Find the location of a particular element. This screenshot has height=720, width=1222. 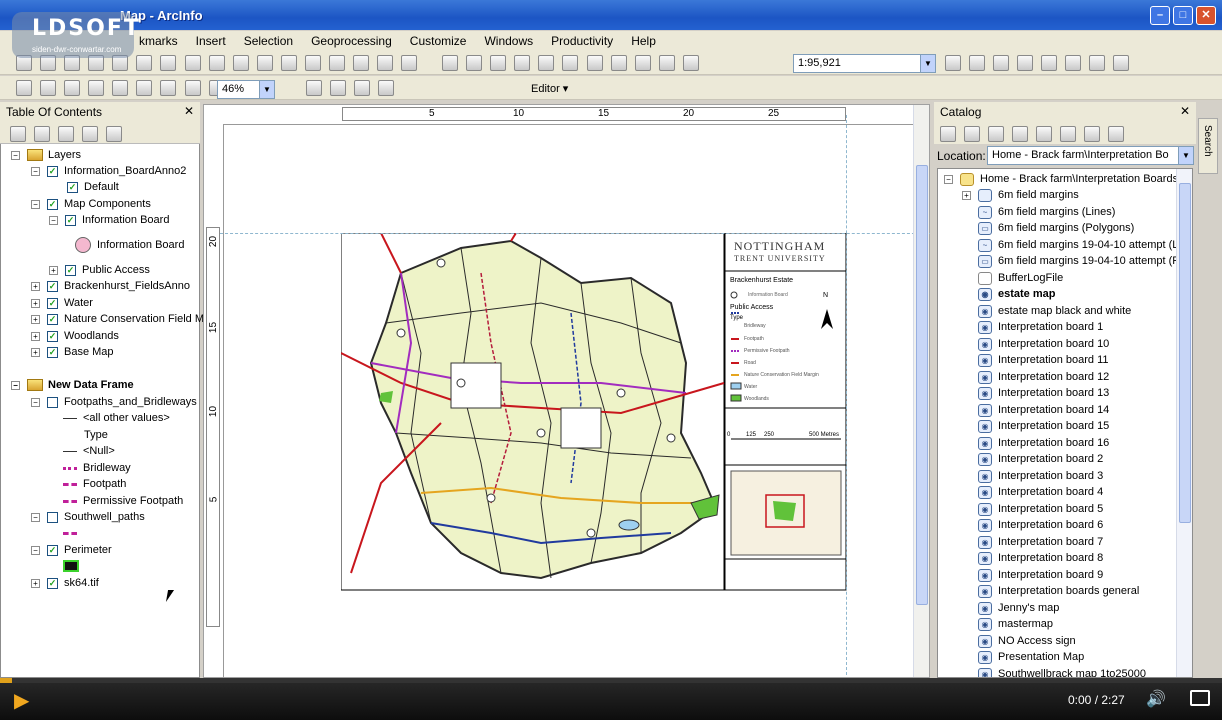

catalog-item: ◉ estate map black and white is located at coordinates (1054, 311).